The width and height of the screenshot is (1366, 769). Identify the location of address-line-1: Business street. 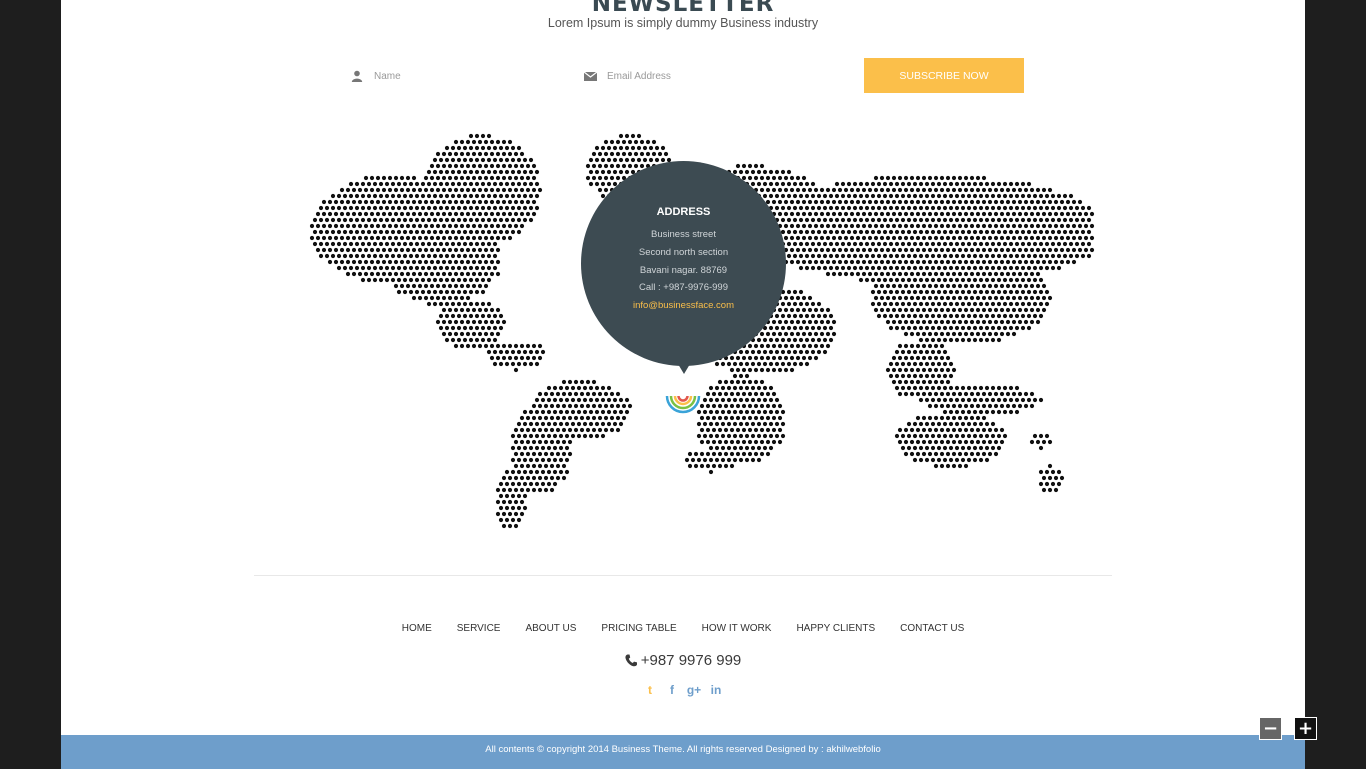
(683, 234).